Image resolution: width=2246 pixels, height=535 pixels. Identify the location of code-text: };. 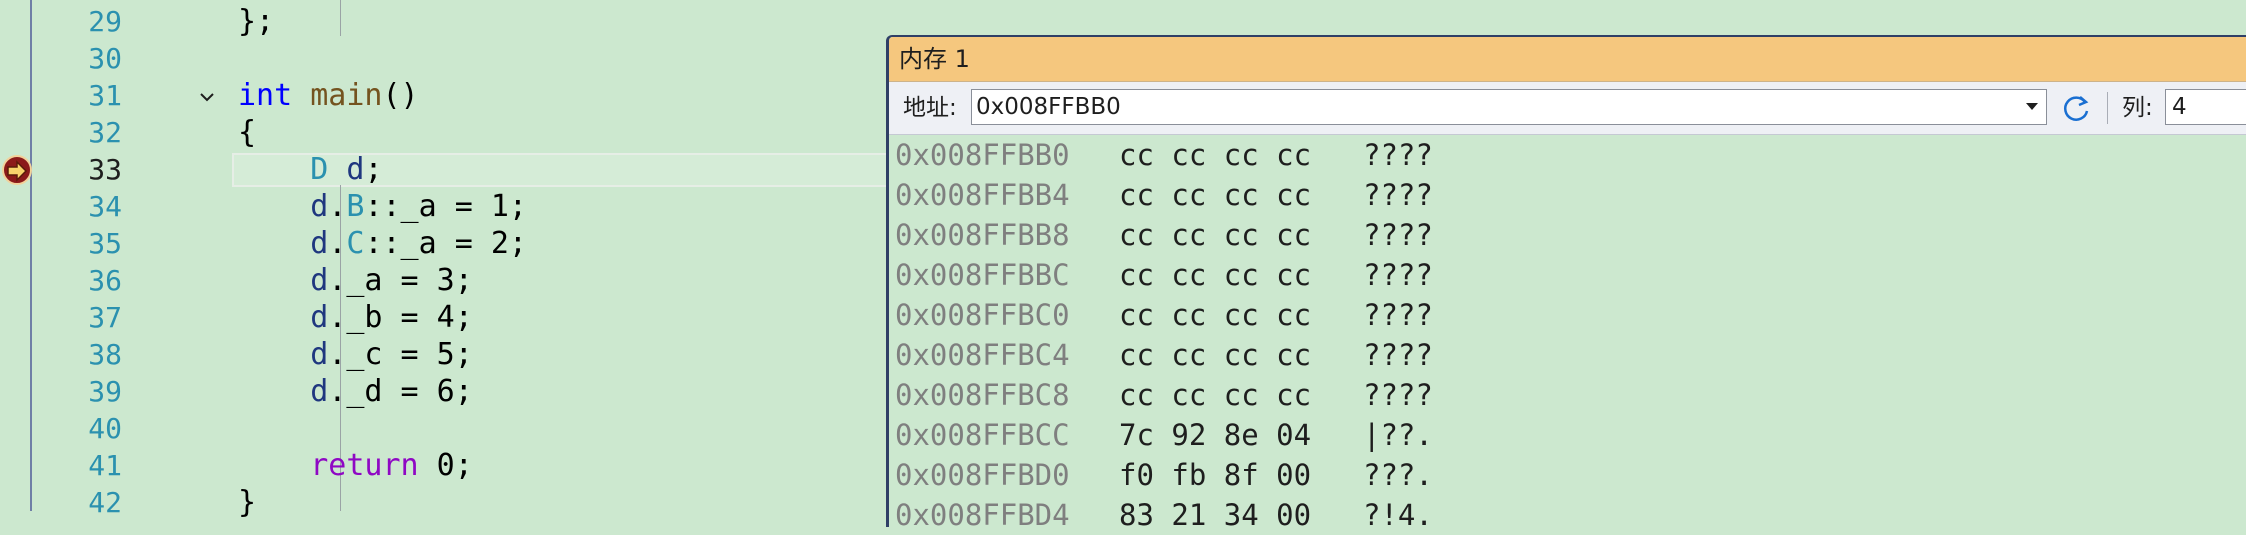
(256, 21).